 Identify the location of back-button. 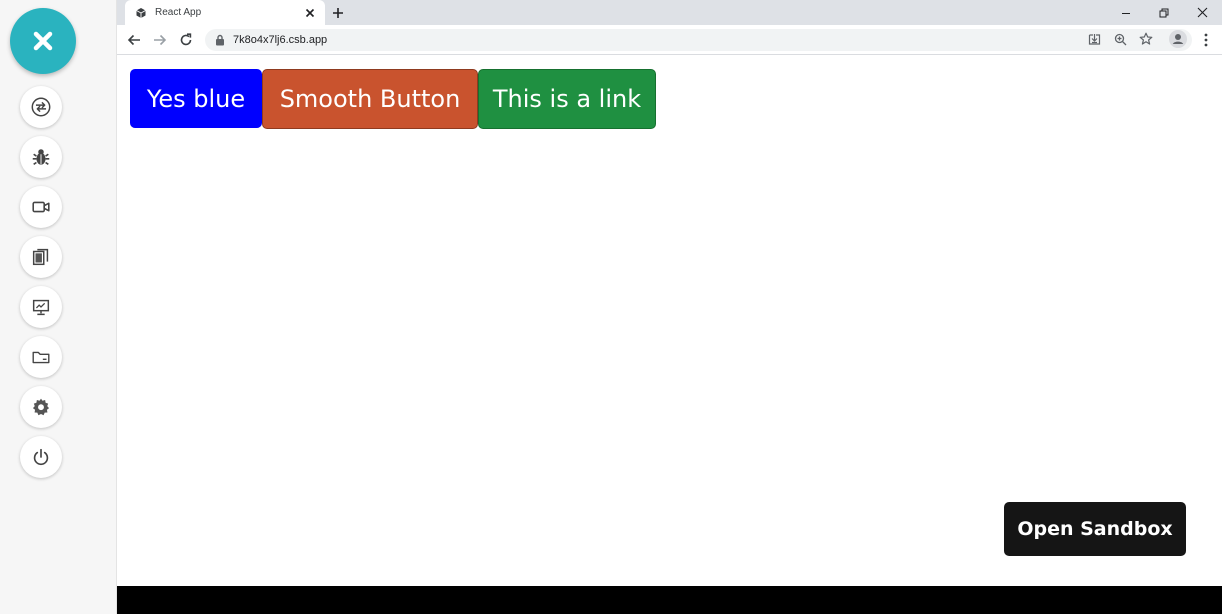
(134, 40).